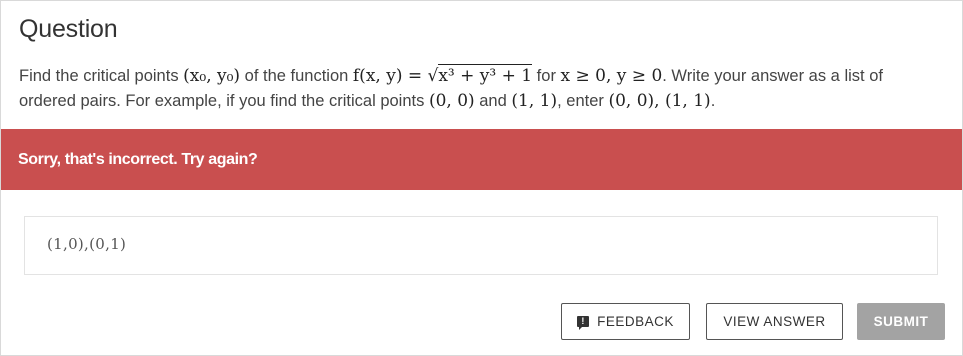 Image resolution: width=963 pixels, height=356 pixels. What do you see at coordinates (583, 101) in the screenshot?
I see `prompt-text: , enter` at bounding box center [583, 101].